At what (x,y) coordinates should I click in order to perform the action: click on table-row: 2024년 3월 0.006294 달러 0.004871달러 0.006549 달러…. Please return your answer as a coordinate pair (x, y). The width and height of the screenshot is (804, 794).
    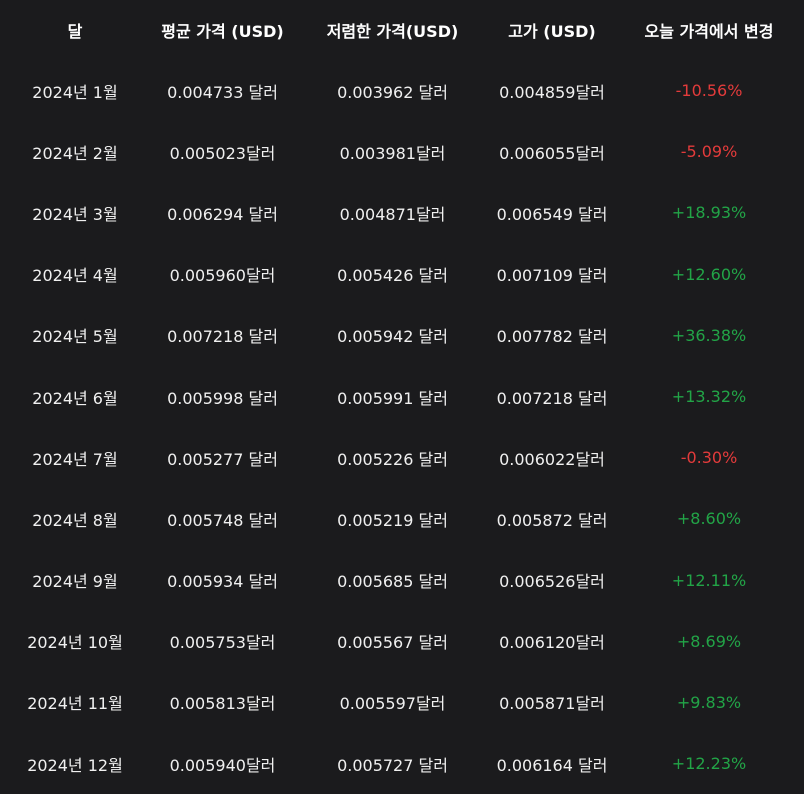
    Looking at the image, I should click on (402, 212).